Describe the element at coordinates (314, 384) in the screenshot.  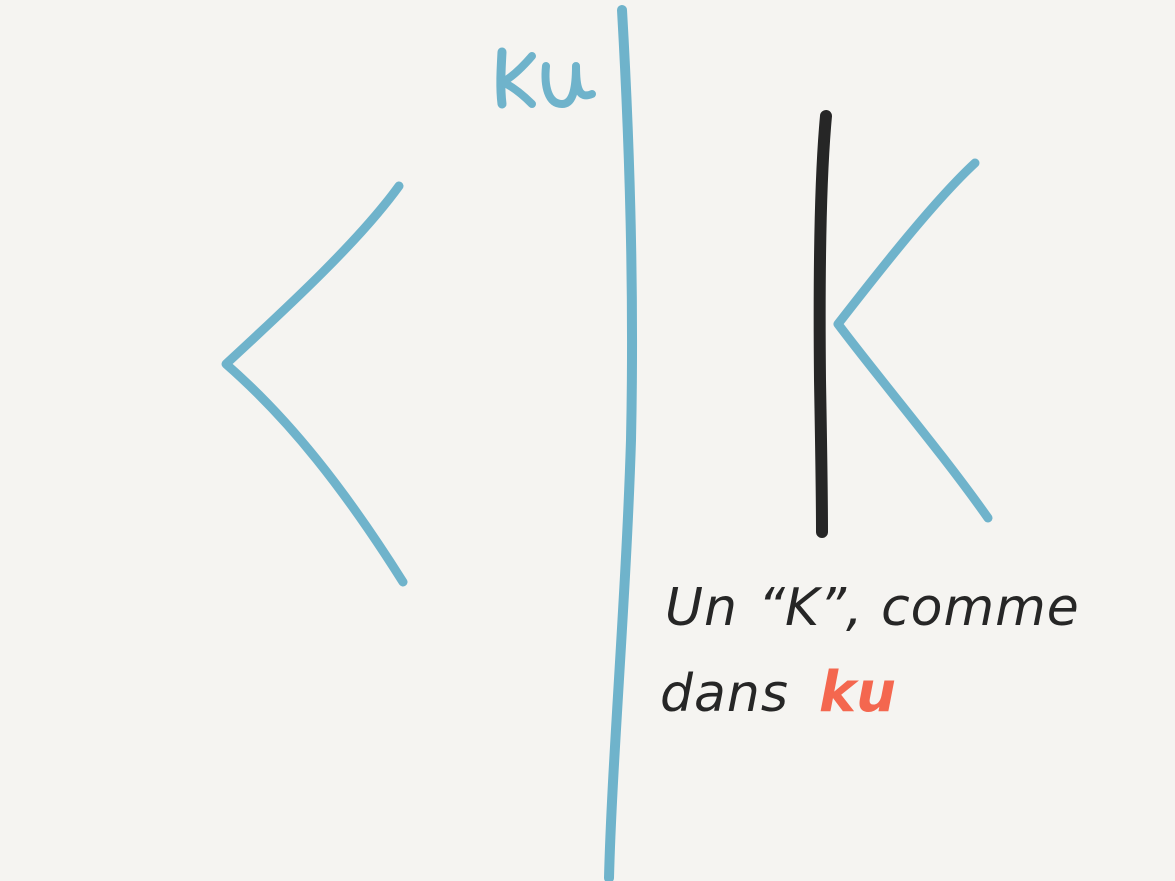
I see `left-chevron-stroke` at that location.